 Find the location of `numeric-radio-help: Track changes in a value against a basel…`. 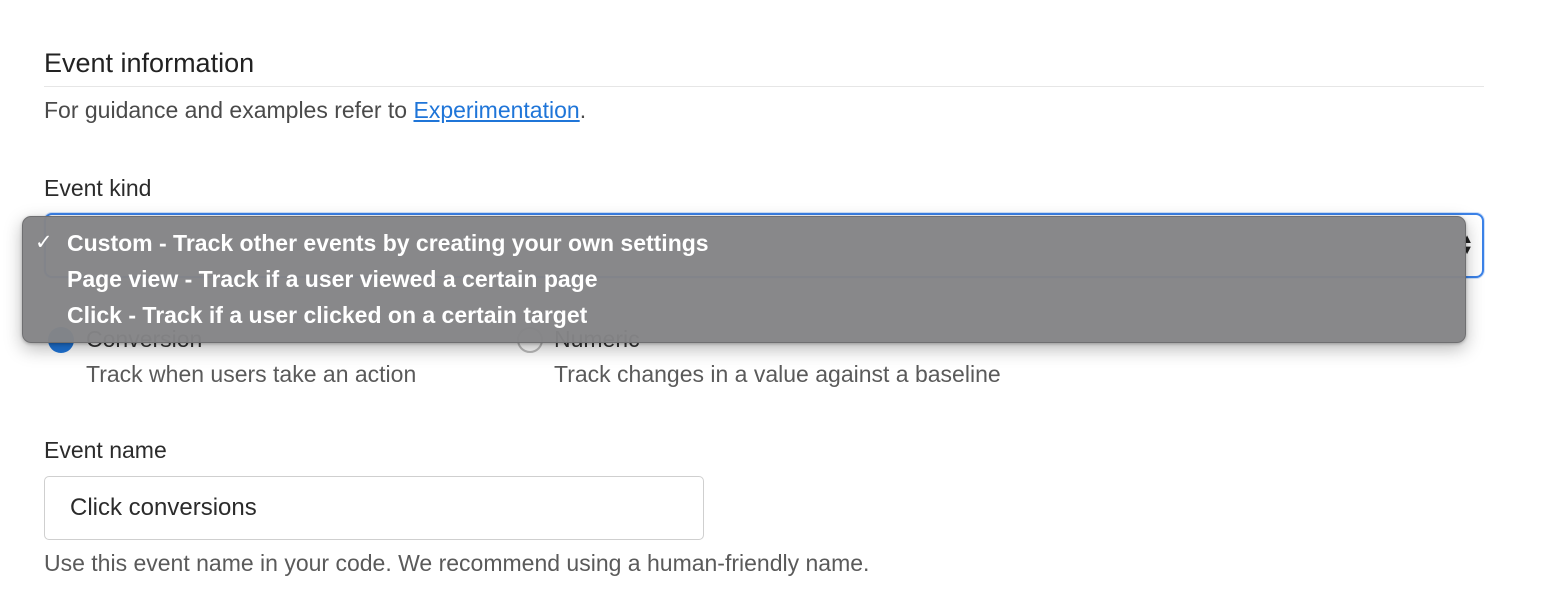

numeric-radio-help: Track changes in a value against a basel… is located at coordinates (777, 374).